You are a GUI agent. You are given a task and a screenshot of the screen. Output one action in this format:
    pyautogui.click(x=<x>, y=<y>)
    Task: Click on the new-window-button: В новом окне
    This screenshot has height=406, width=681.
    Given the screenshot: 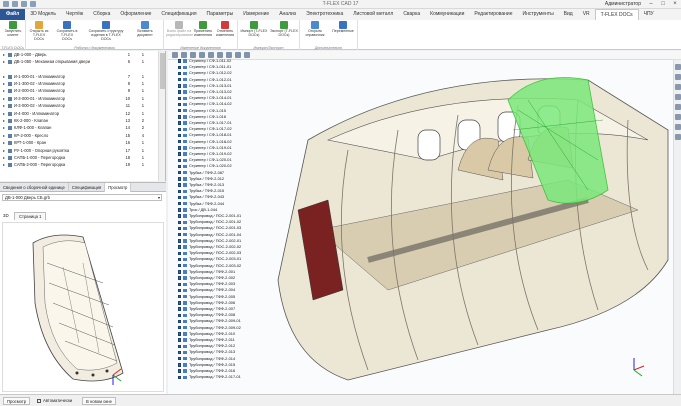 What is the action you would take?
    pyautogui.click(x=99, y=401)
    